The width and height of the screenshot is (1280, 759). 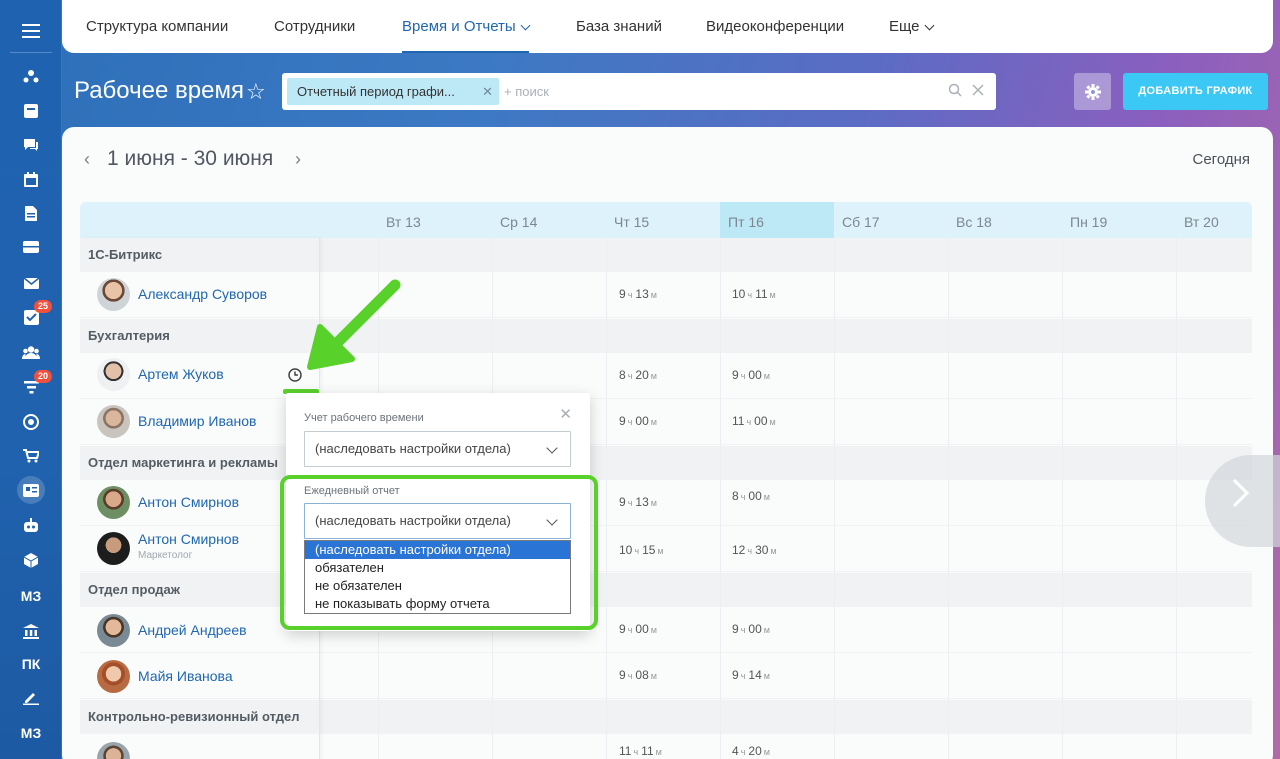 What do you see at coordinates (31, 179) in the screenshot?
I see `calendar-icon` at bounding box center [31, 179].